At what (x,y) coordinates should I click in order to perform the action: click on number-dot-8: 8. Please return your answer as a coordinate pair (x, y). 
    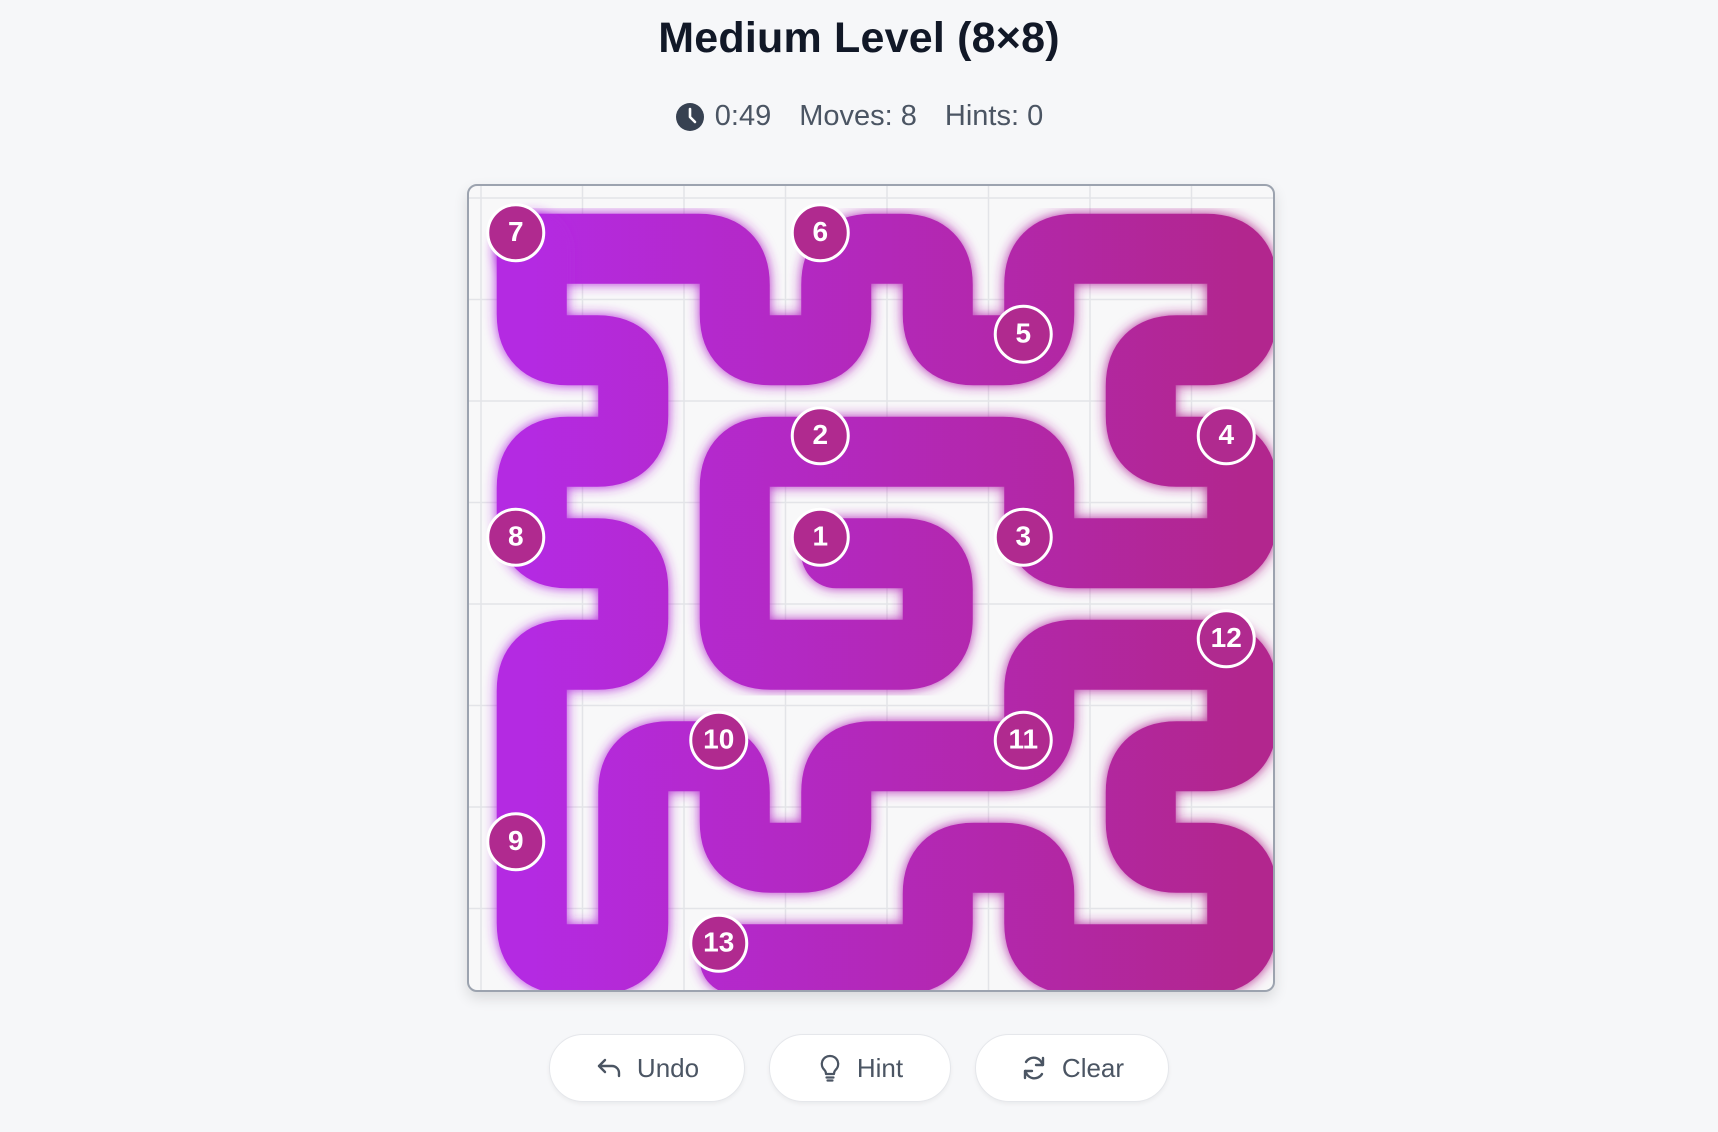
    Looking at the image, I should click on (516, 537).